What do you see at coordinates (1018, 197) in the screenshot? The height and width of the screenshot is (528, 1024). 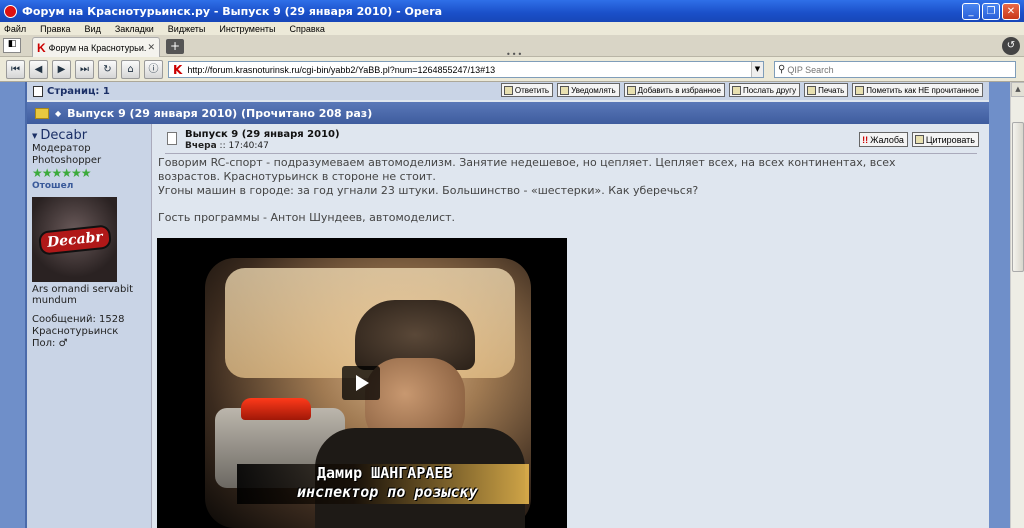 I see `scroll-thumb` at bounding box center [1018, 197].